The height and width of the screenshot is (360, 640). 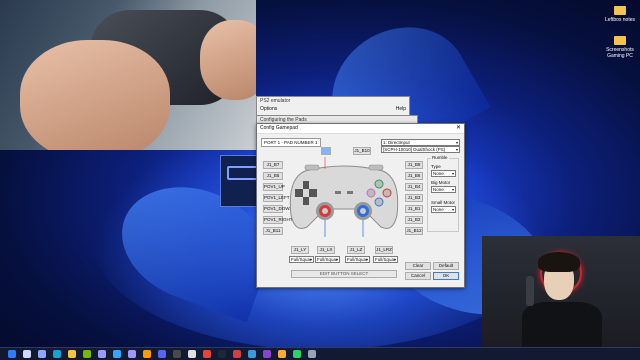 I want to click on button-circle: J1_B2, so click(x=414, y=220).